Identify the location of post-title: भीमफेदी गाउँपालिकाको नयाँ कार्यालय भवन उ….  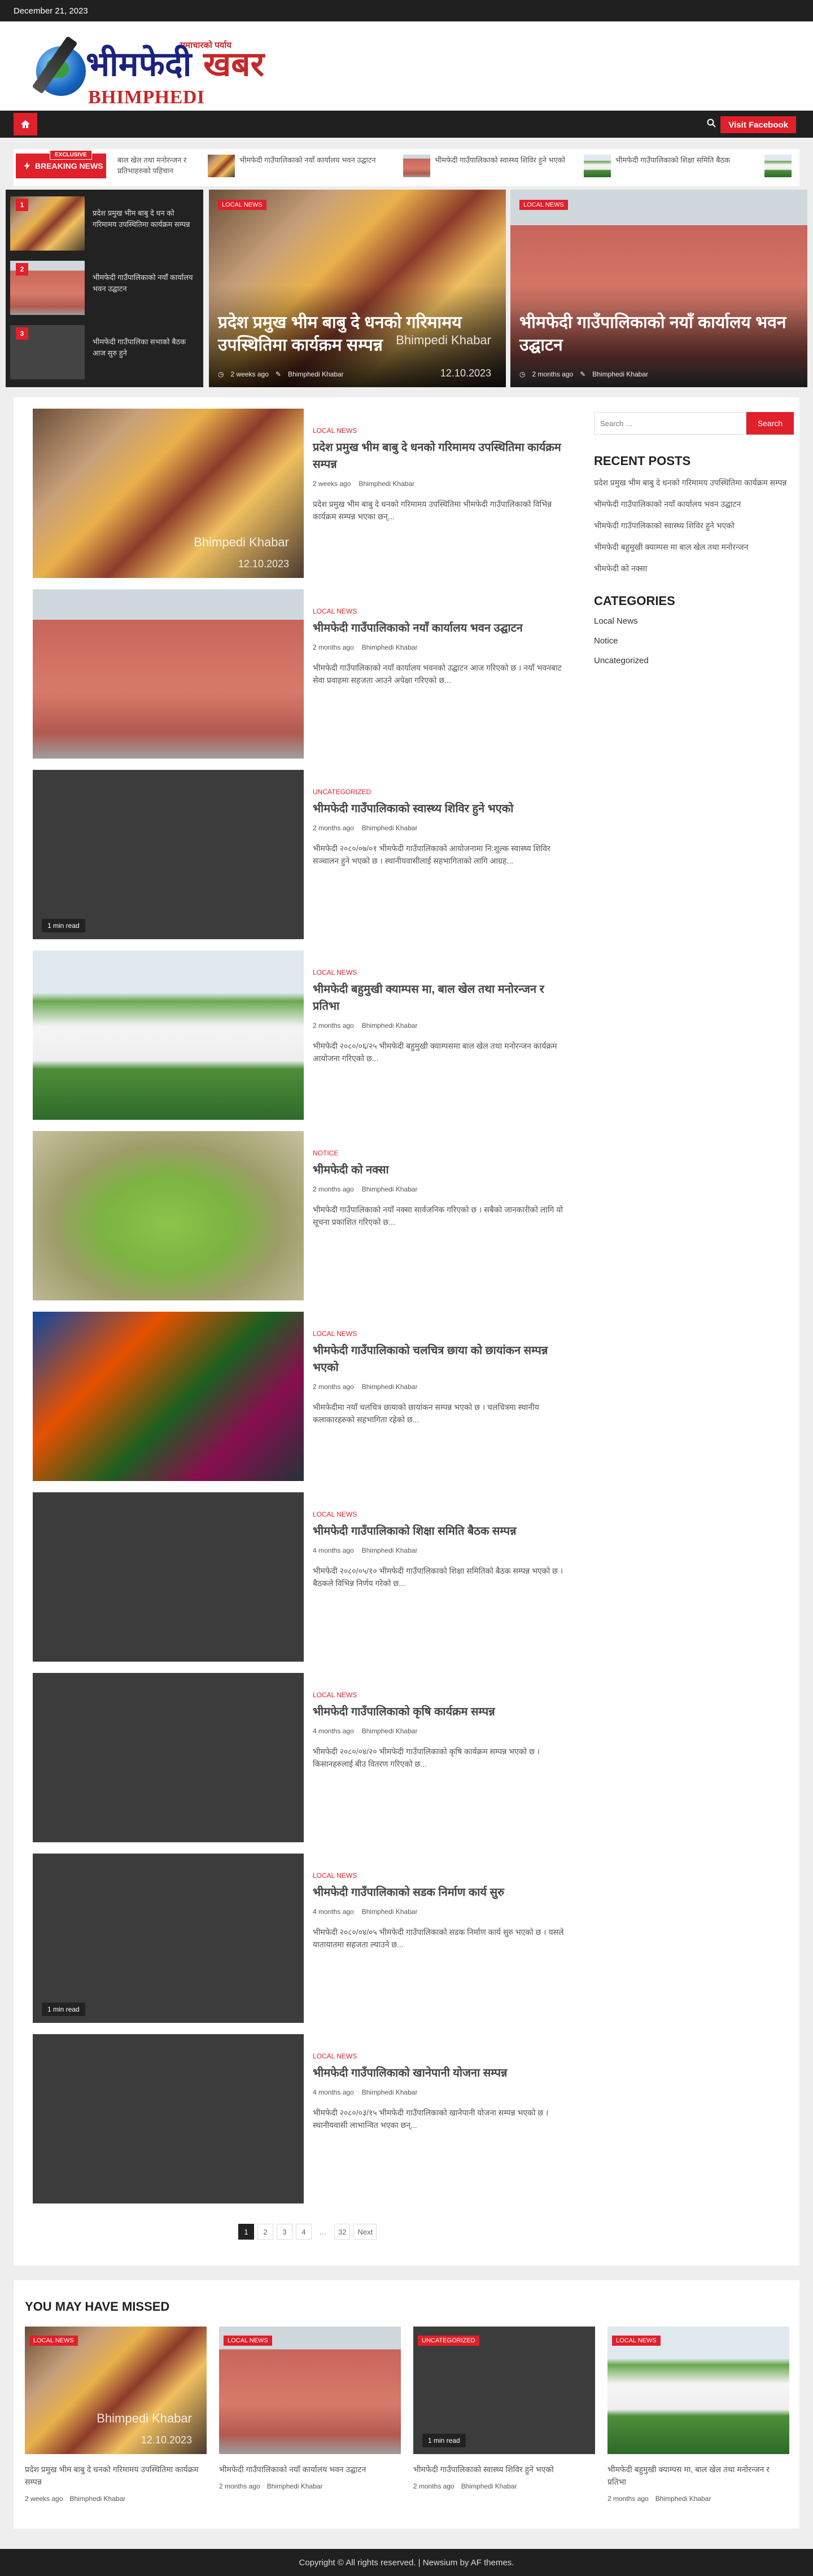
(442, 628).